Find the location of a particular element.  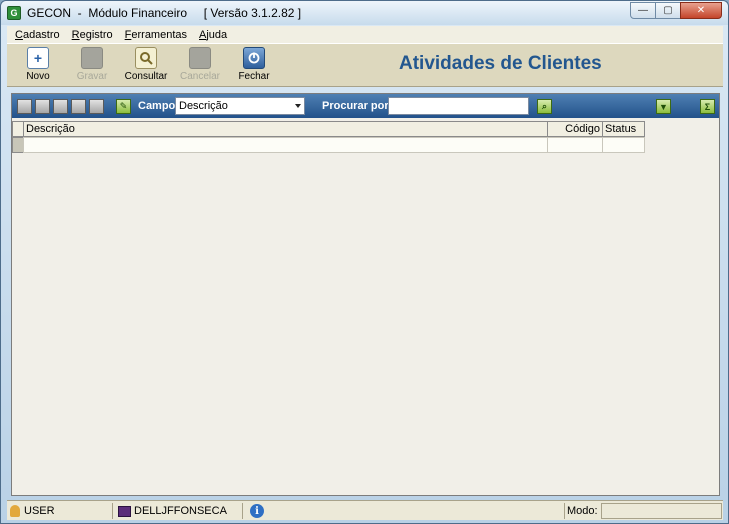

search-input is located at coordinates (458, 106).